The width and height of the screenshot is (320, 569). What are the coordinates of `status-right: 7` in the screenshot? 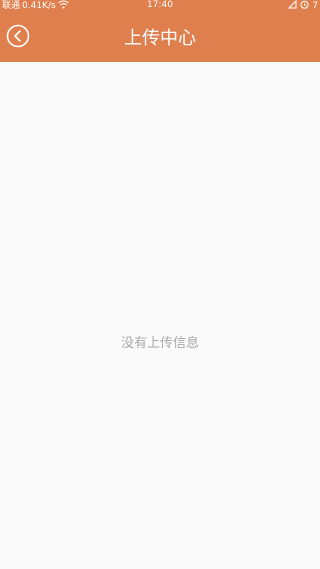 It's located at (303, 6).